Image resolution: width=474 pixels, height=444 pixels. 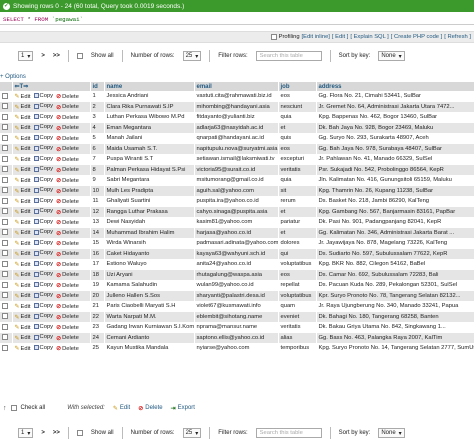 I want to click on last-page-button: >>, so click(x=56, y=56).